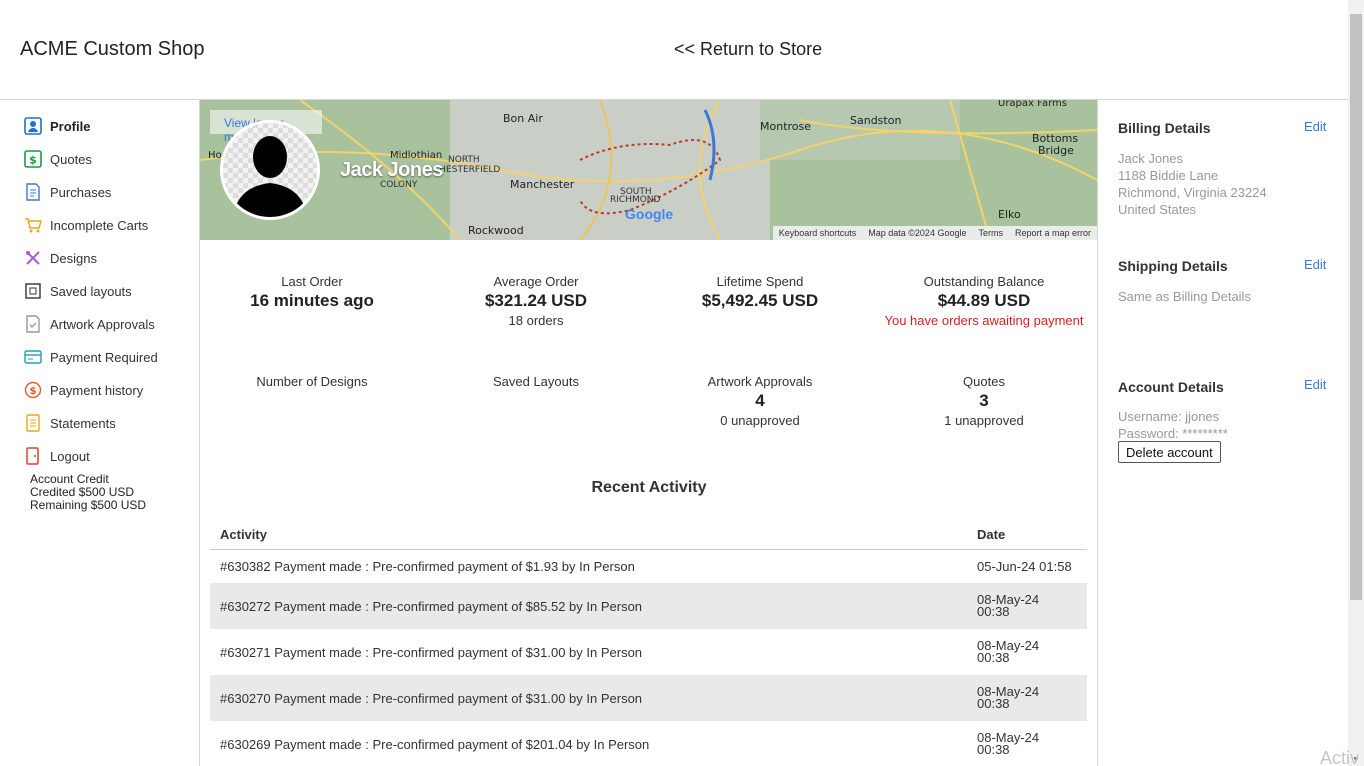  What do you see at coordinates (1169, 452) in the screenshot?
I see `delete-account-button: Delete account` at bounding box center [1169, 452].